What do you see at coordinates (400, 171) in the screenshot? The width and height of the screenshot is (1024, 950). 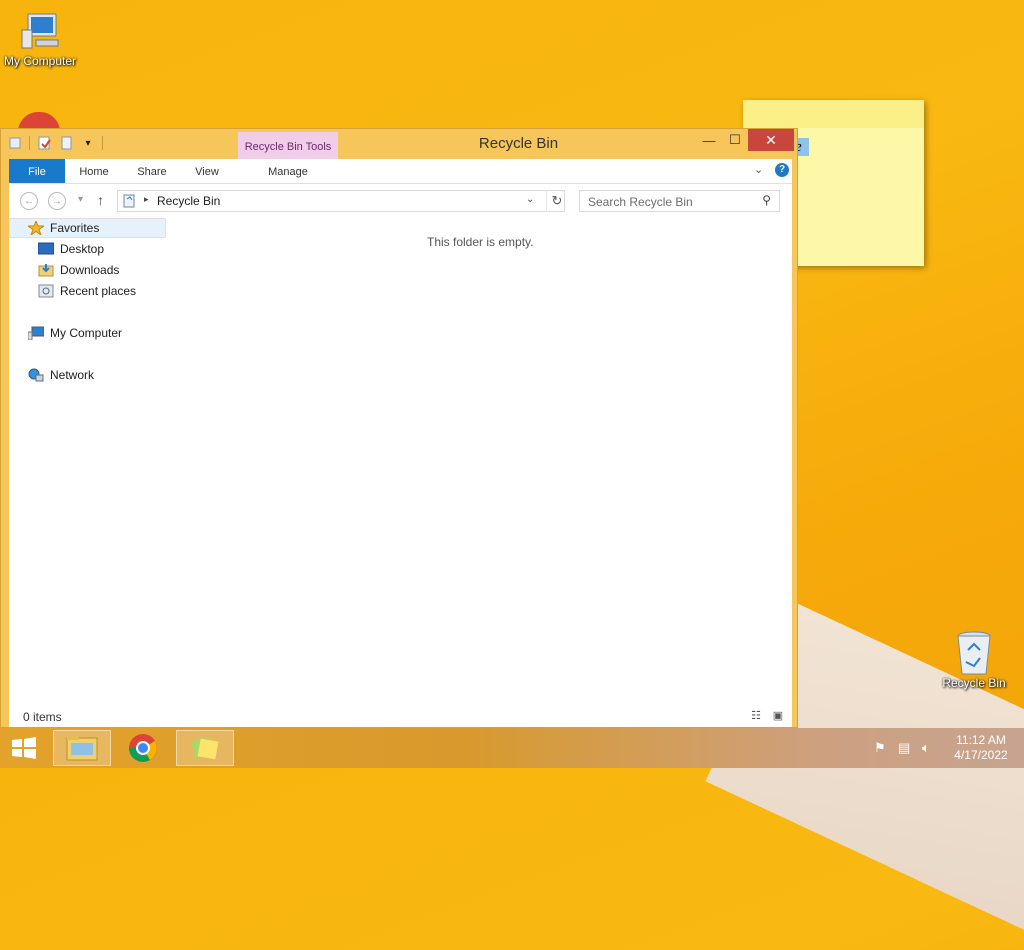 I see `ribbon-tabs: File Home Share View Manage ⌄ ?` at bounding box center [400, 171].